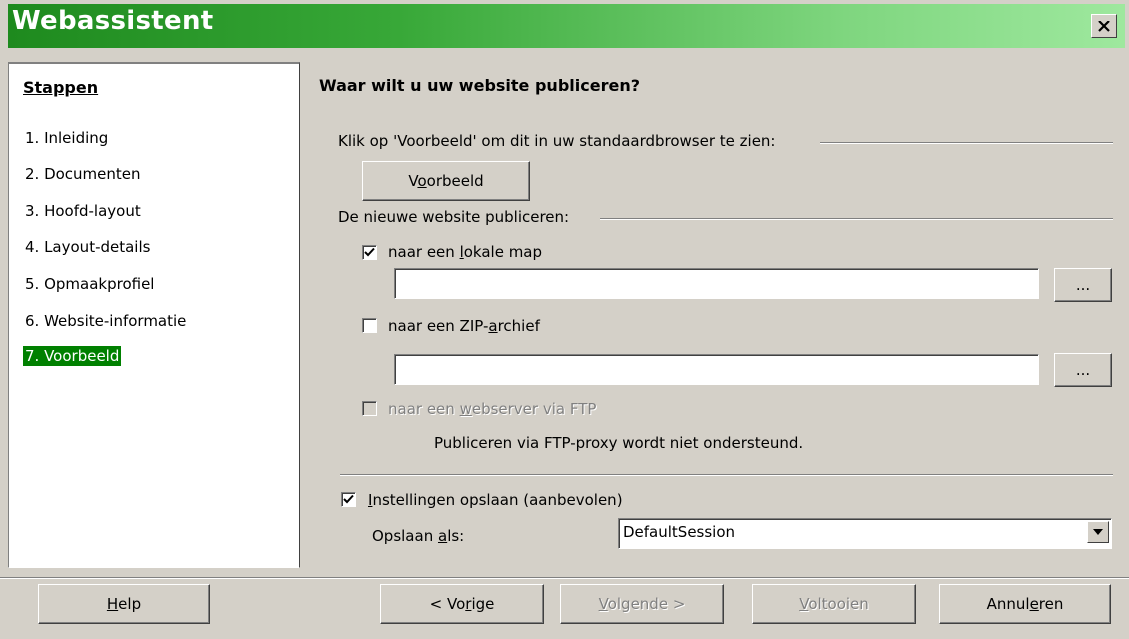 The image size is (1129, 639). I want to click on step-website-info: 6. Website-informatie, so click(105, 321).